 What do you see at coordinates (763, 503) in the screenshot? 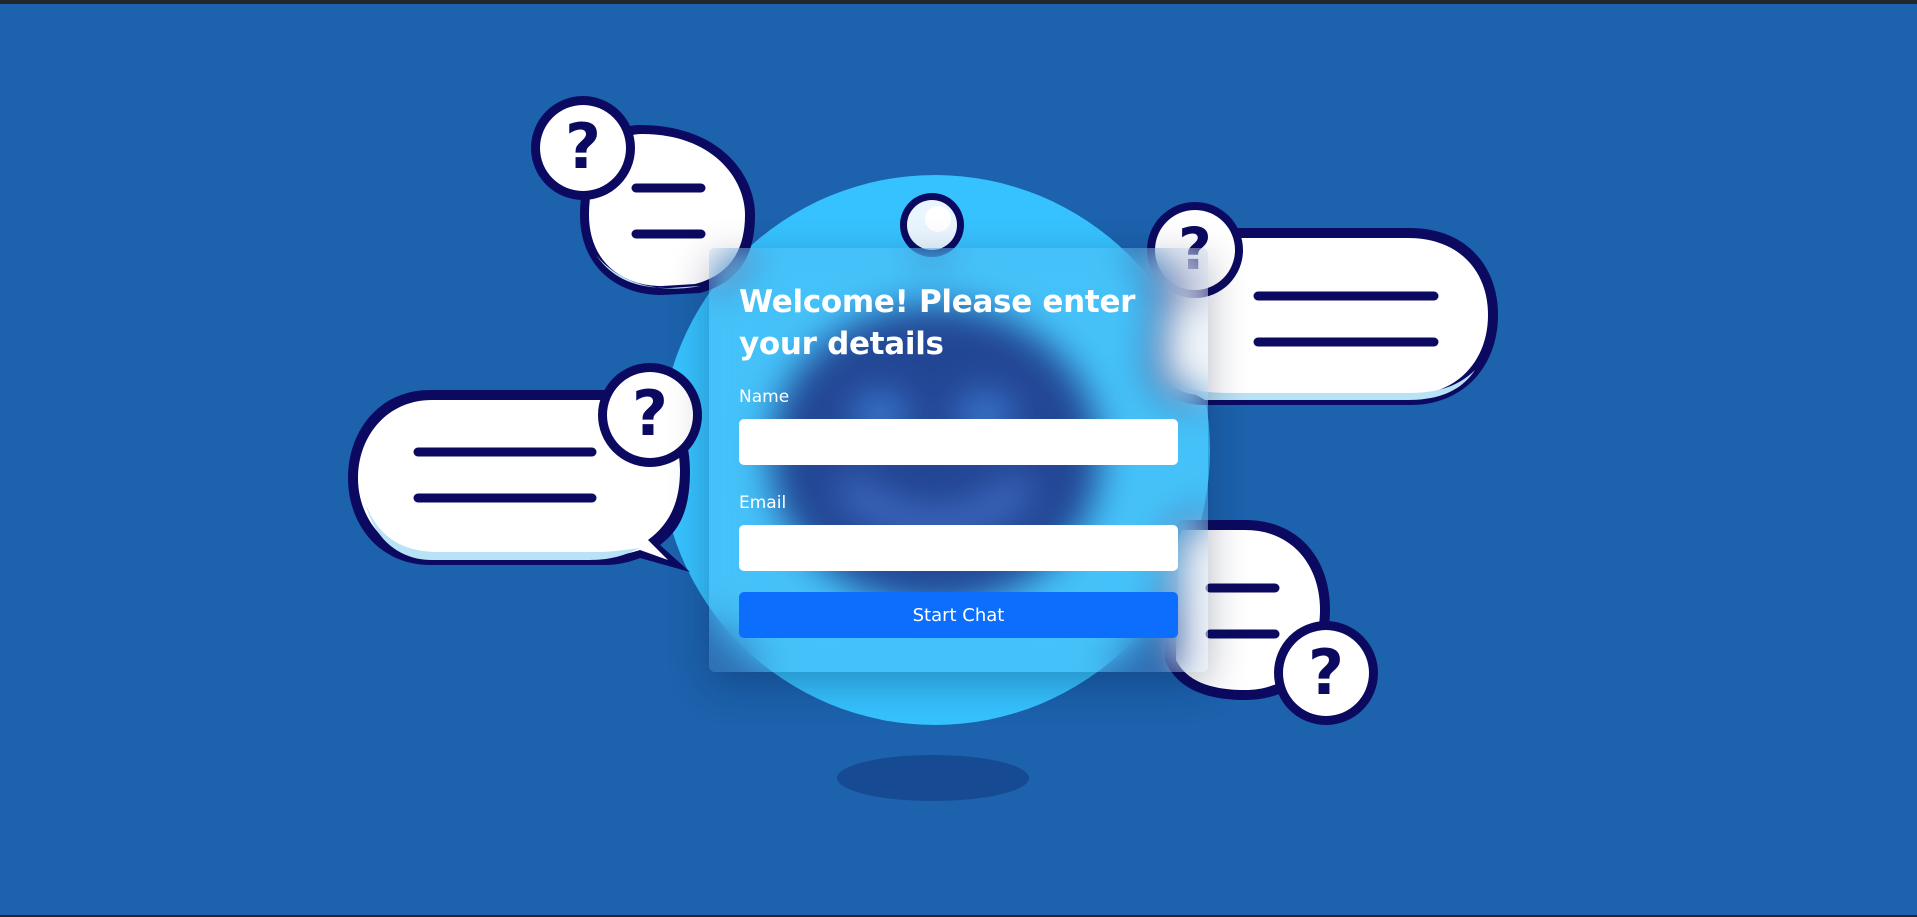
I see `email-label: Email` at bounding box center [763, 503].